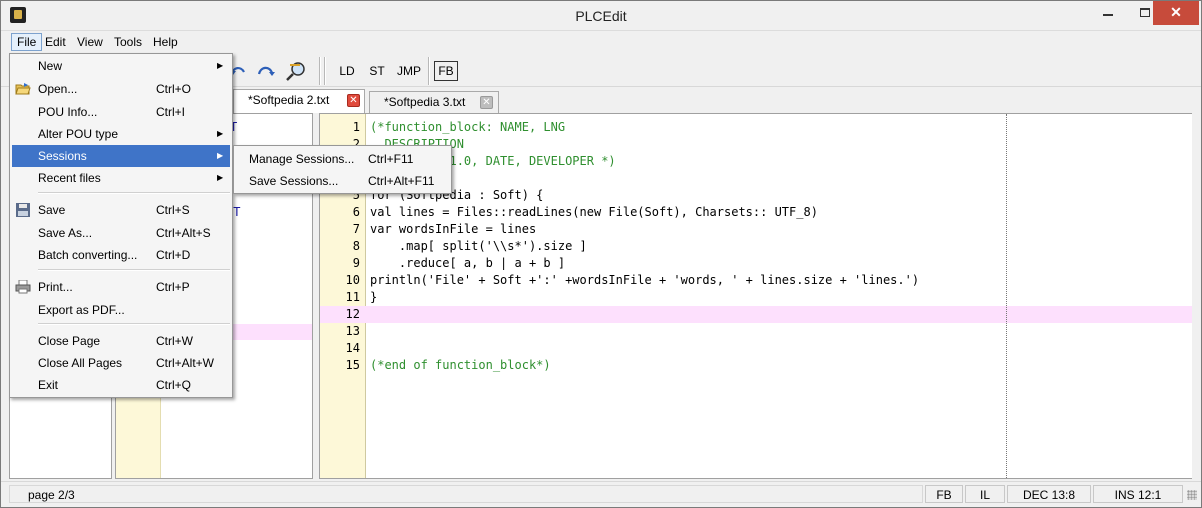 This screenshot has width=1202, height=508. Describe the element at coordinates (1196, 296) in the screenshot. I see `vertical-scrollbar` at that location.